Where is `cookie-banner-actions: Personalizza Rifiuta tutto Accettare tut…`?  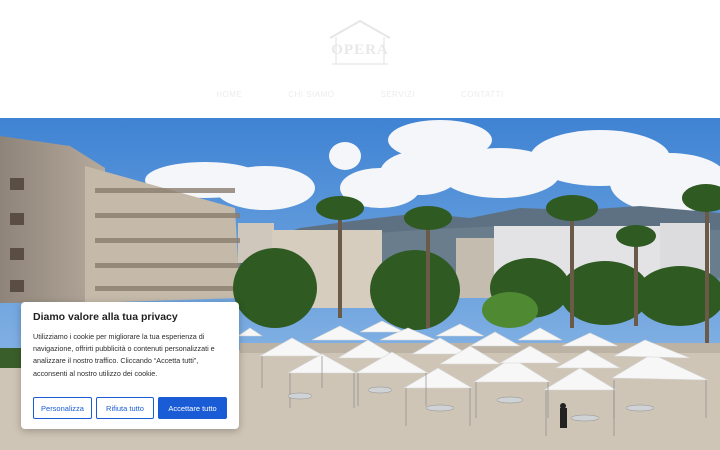
cookie-banner-actions: Personalizza Rifiuta tutto Accettare tut… is located at coordinates (130, 408).